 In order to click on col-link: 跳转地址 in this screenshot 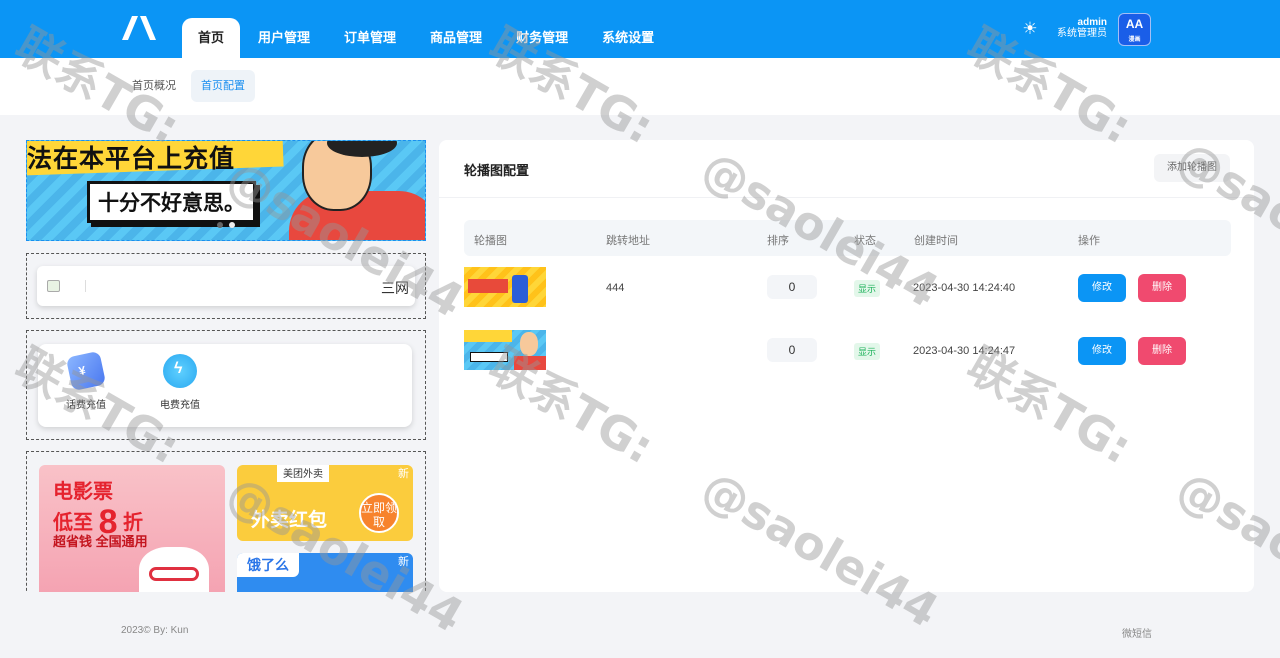, I will do `click(628, 241)`.